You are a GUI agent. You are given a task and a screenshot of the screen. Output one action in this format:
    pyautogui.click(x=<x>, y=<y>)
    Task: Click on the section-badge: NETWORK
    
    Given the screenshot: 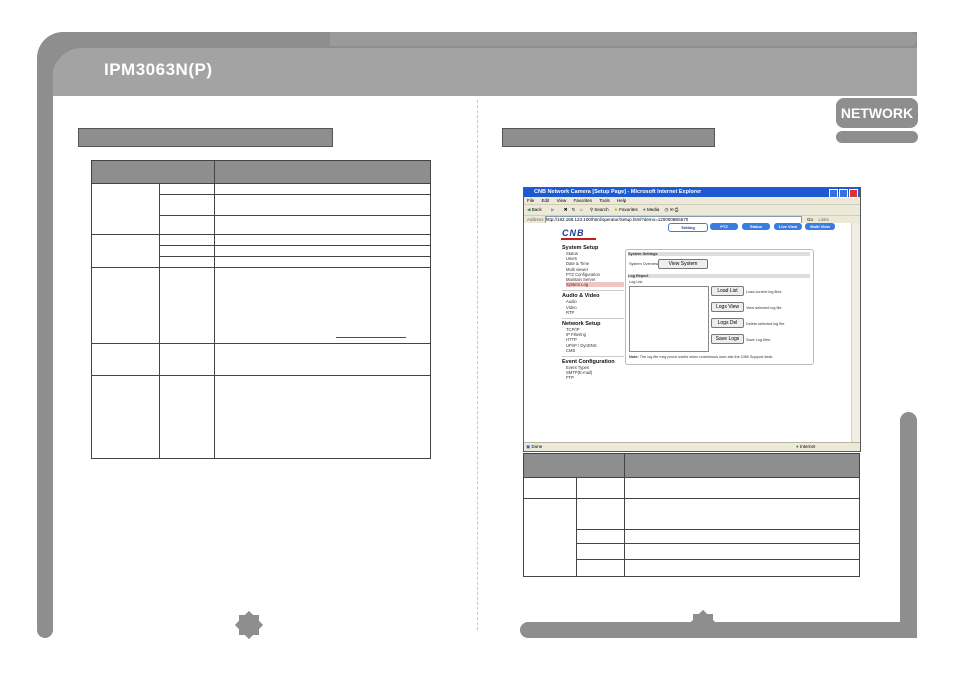 What is the action you would take?
    pyautogui.click(x=877, y=113)
    